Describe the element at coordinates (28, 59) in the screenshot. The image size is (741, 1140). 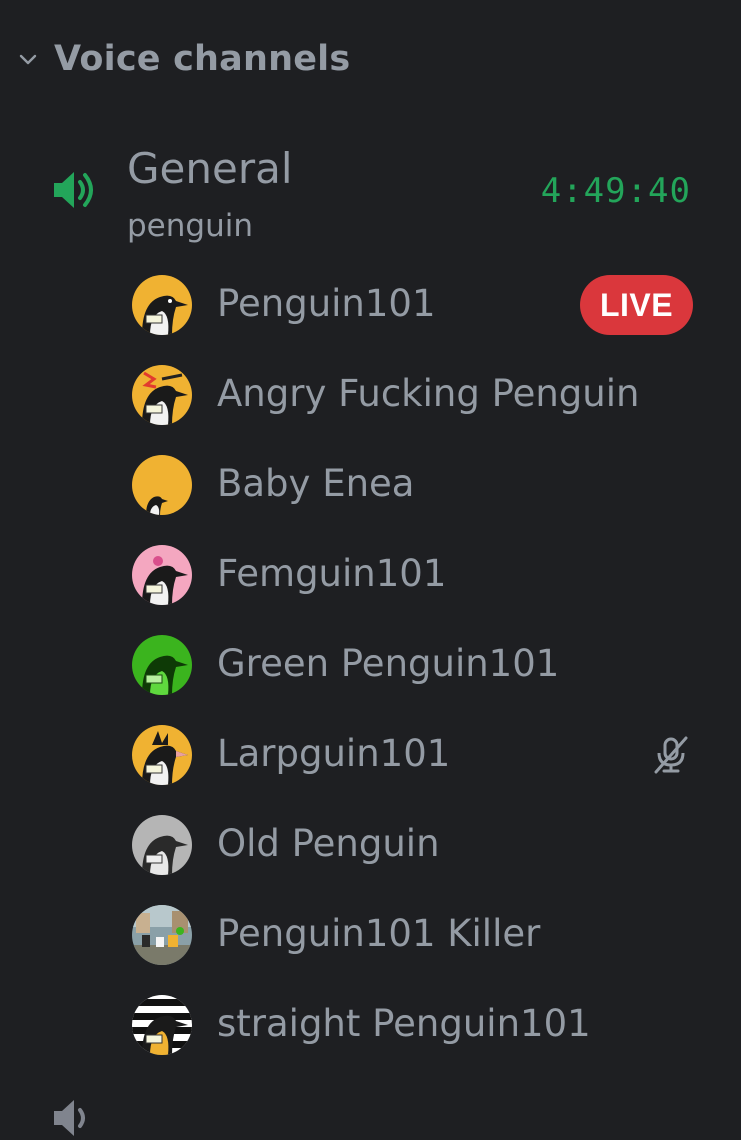
I see `chevron-down-icon` at that location.